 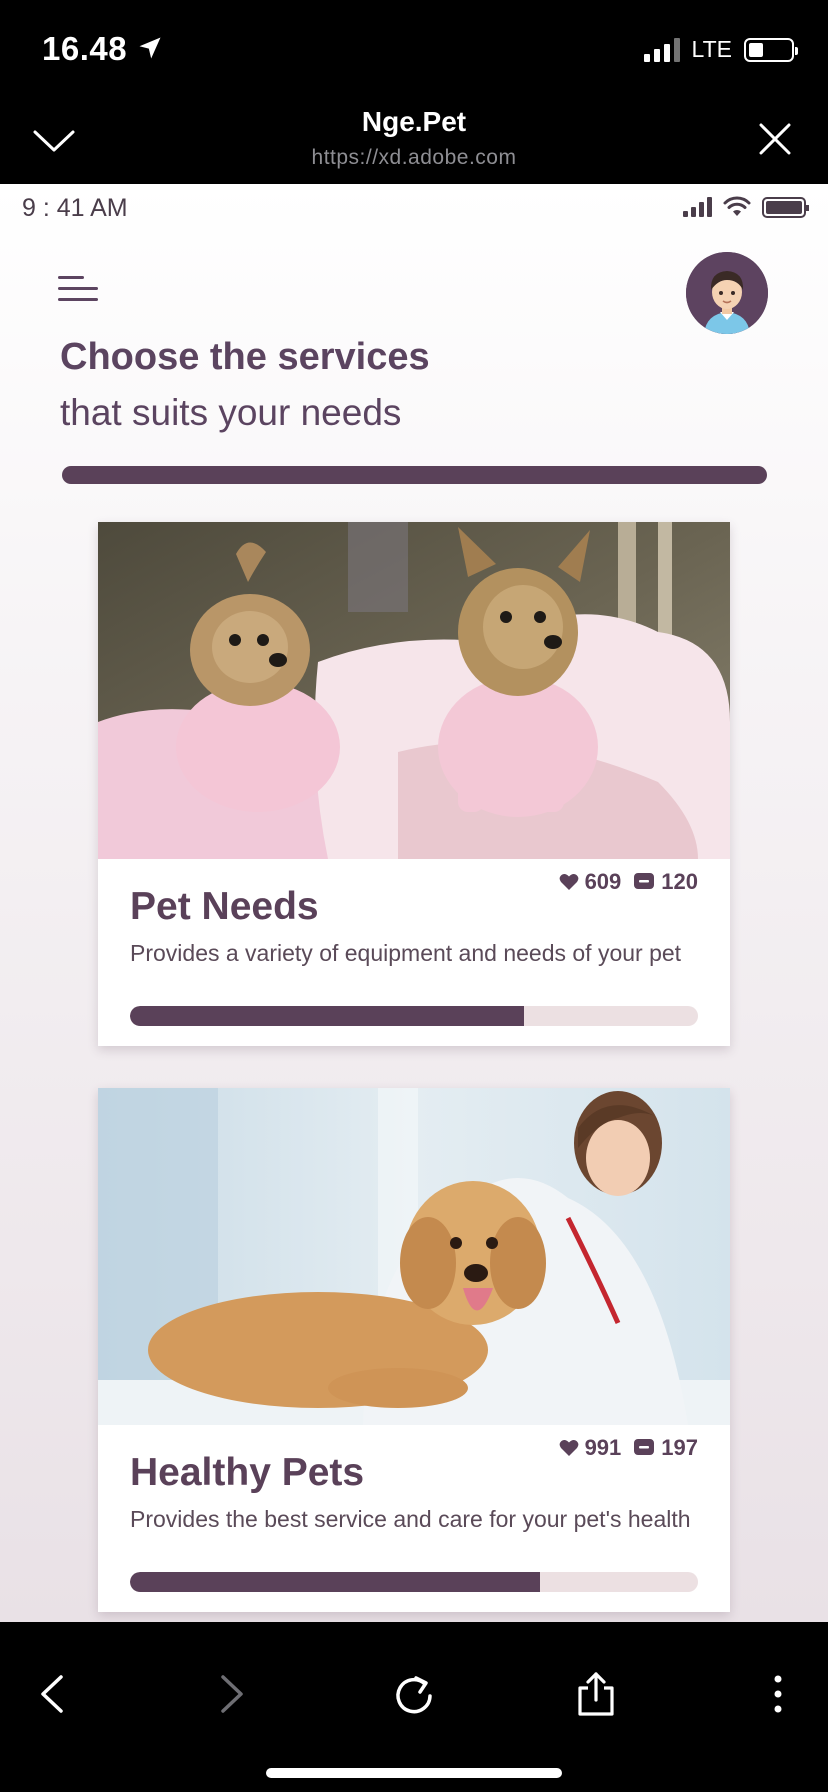 I want to click on browser-page-title: Nge.Pet, so click(x=414, y=121).